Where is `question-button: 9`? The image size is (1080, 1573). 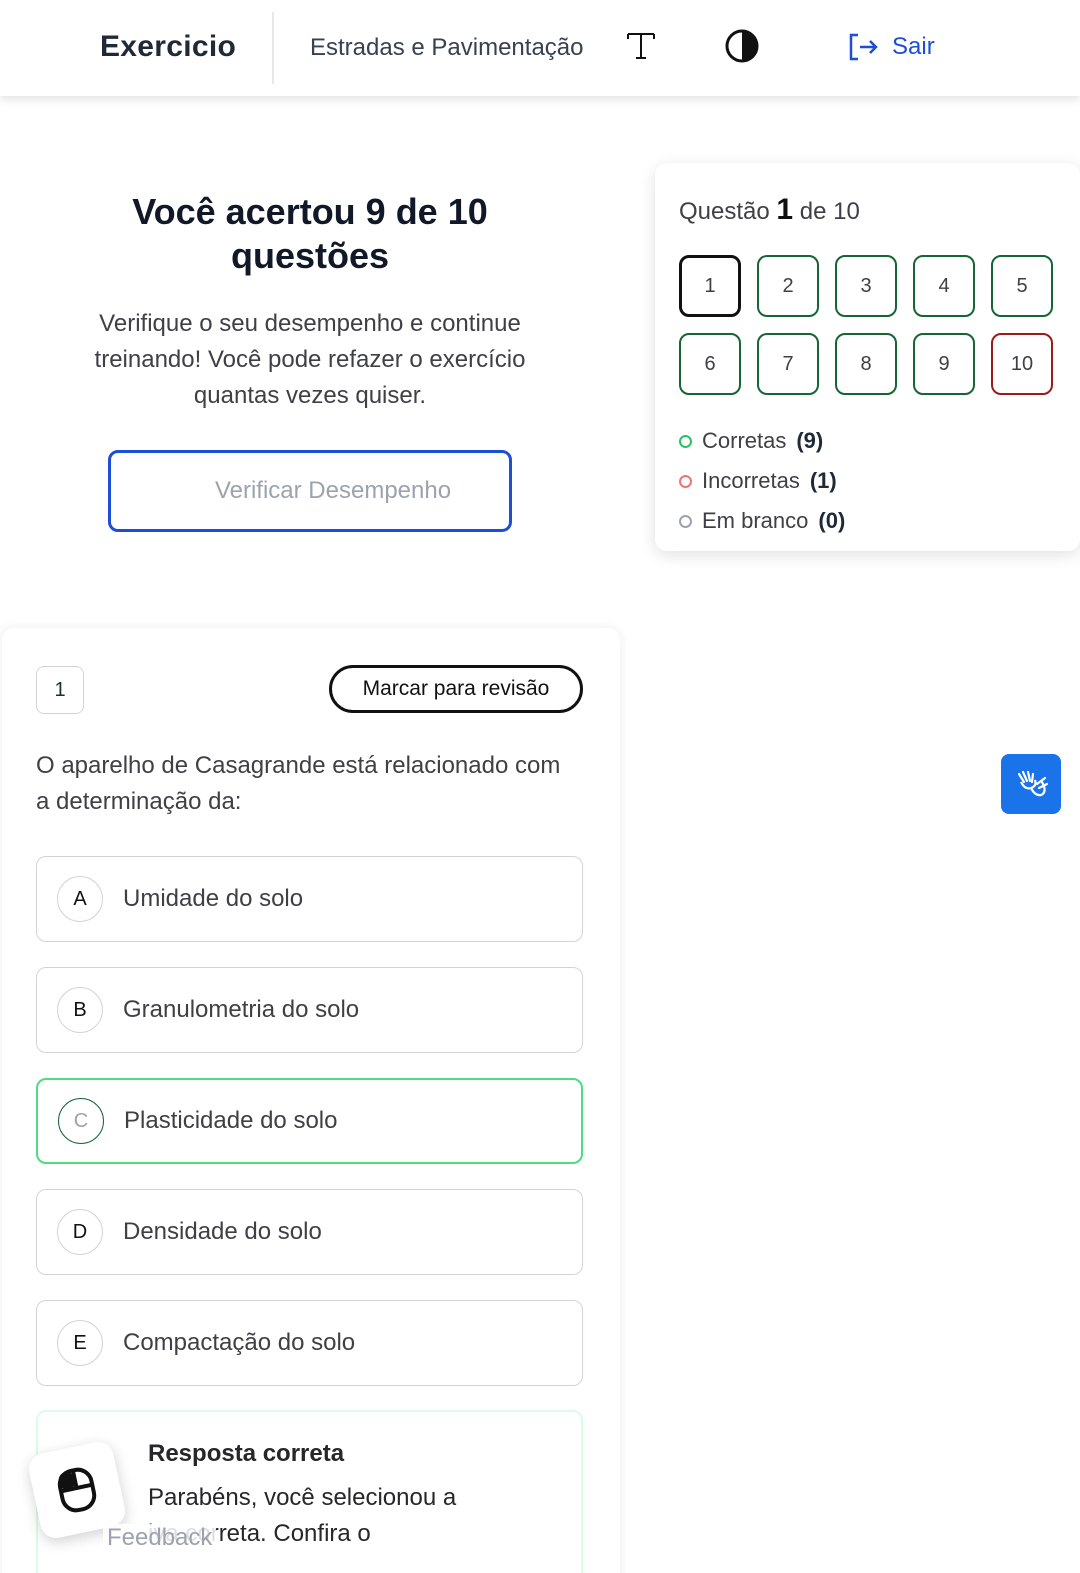
question-button: 9 is located at coordinates (944, 364).